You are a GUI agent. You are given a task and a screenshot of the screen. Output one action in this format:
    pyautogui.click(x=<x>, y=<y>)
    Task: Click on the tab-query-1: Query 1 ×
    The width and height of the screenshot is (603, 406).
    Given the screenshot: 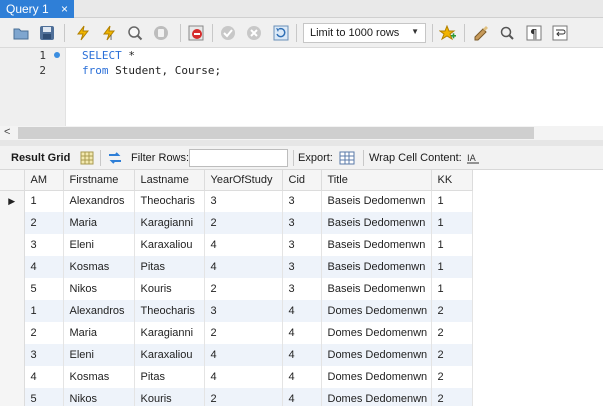 What is the action you would take?
    pyautogui.click(x=37, y=9)
    